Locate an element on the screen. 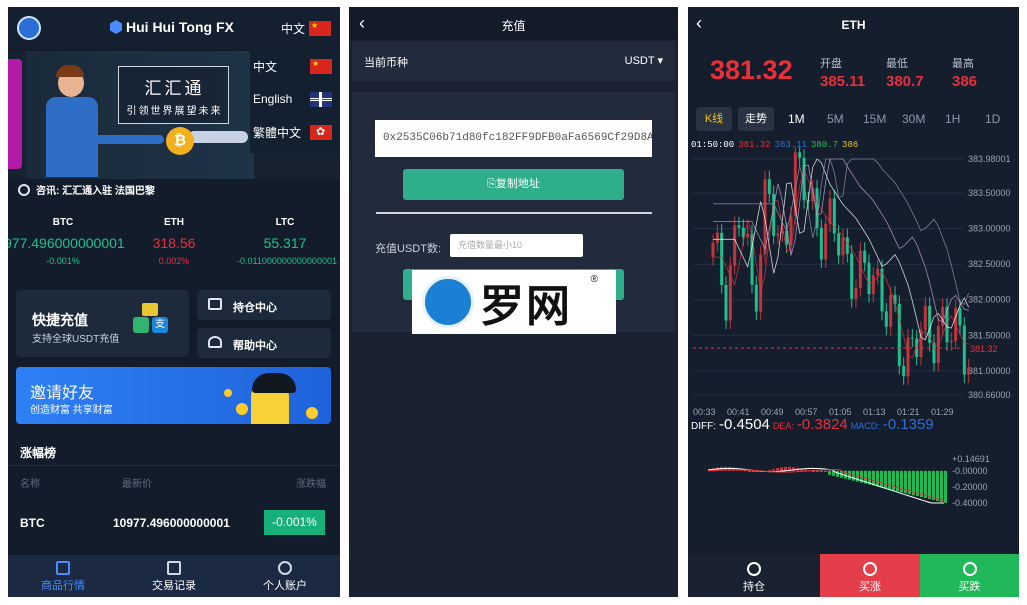  news-text: 咨讯: 汇汇通入驻 法国巴黎 is located at coordinates (95, 191).